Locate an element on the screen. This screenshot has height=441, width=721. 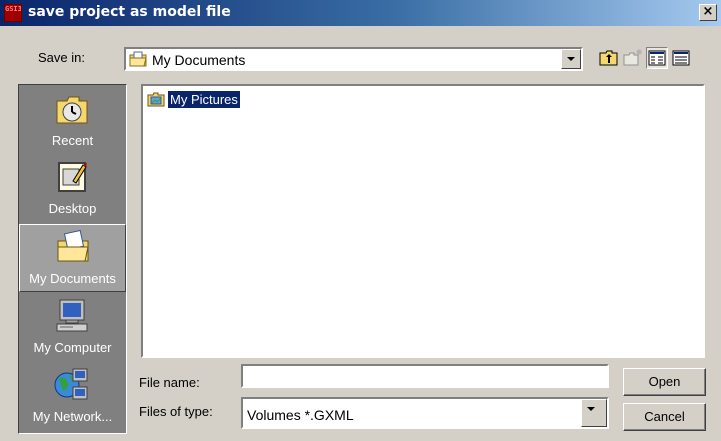
save-in-label: Save in: is located at coordinates (61, 57).